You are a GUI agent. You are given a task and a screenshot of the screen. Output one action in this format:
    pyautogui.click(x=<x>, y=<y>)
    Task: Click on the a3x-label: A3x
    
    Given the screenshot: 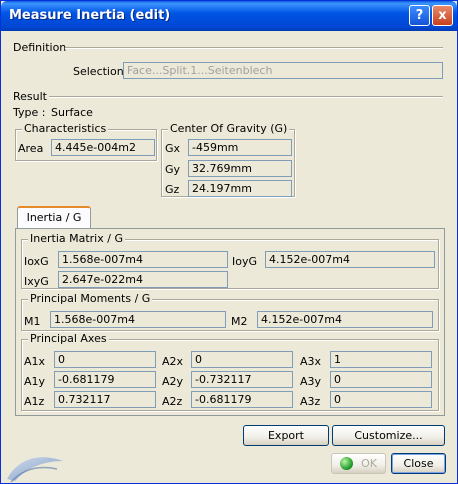 What is the action you would take?
    pyautogui.click(x=311, y=361)
    